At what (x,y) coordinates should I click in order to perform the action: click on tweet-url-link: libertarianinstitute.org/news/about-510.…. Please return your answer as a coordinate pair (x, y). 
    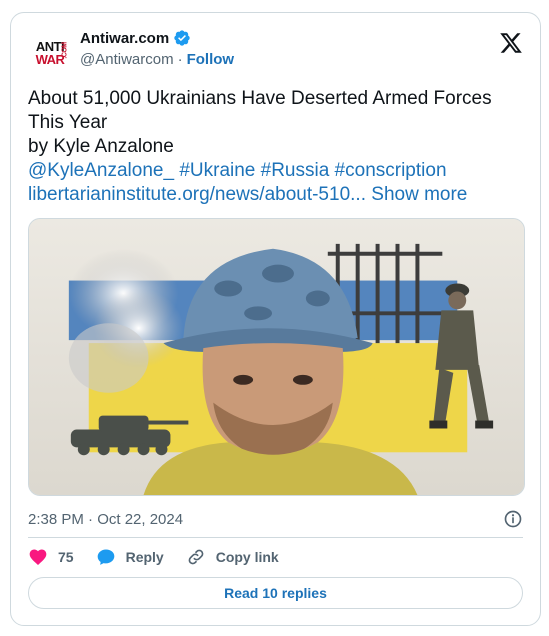
    Looking at the image, I should click on (197, 194).